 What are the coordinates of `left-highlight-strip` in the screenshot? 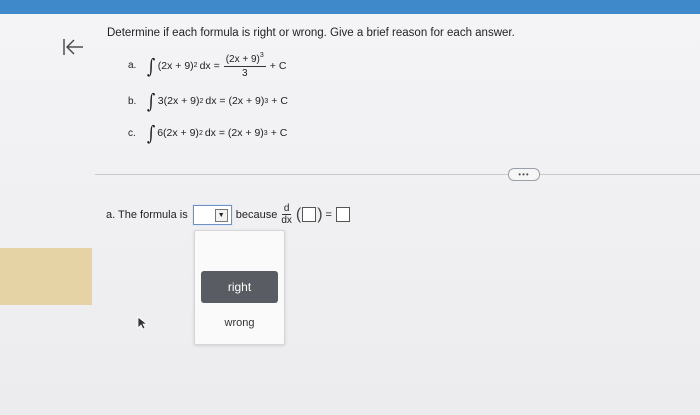 It's located at (46, 276).